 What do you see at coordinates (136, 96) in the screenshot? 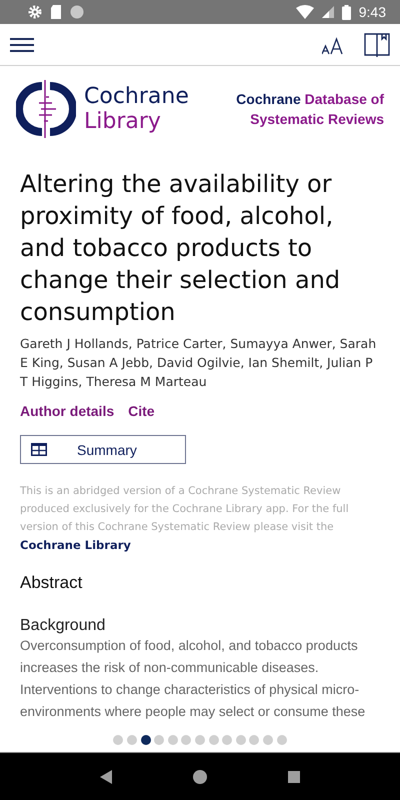
I see `logo-title: Cochrane` at bounding box center [136, 96].